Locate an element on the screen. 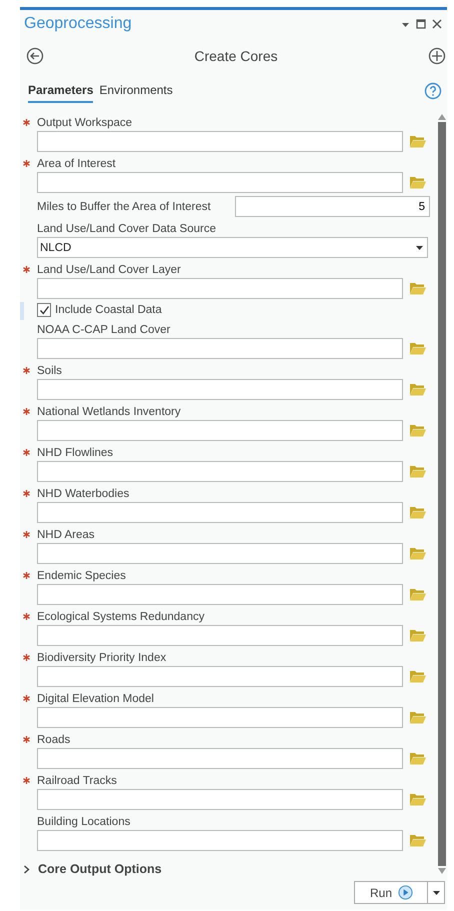  scrollbar is located at coordinates (441, 494).